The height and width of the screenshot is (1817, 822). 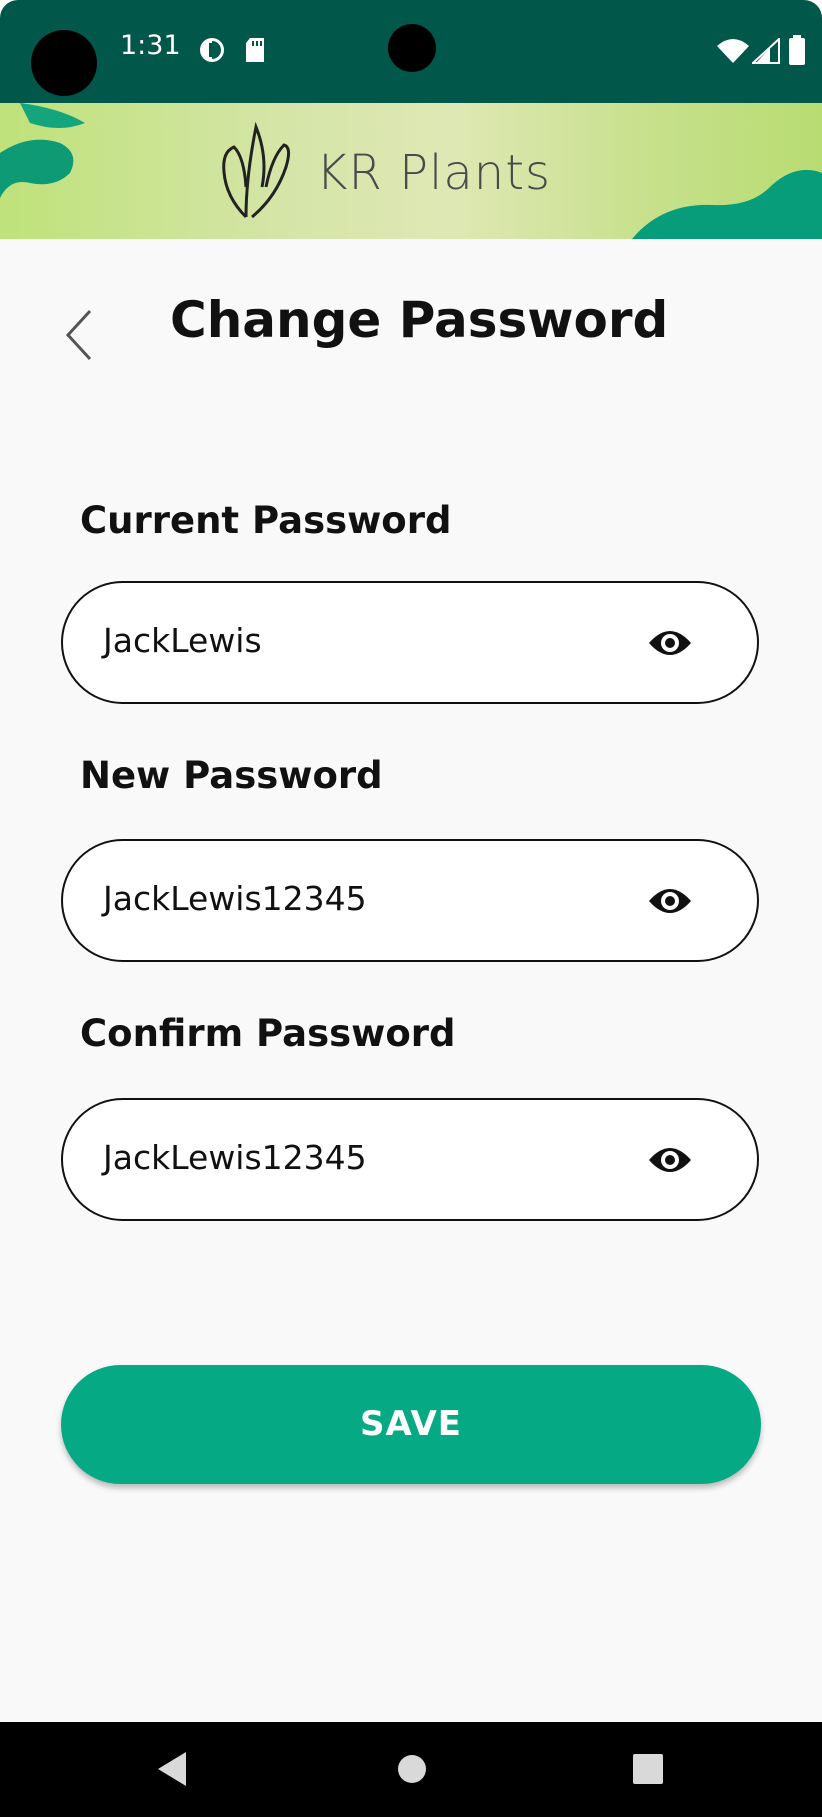 I want to click on home-circle-icon, so click(x=412, y=1769).